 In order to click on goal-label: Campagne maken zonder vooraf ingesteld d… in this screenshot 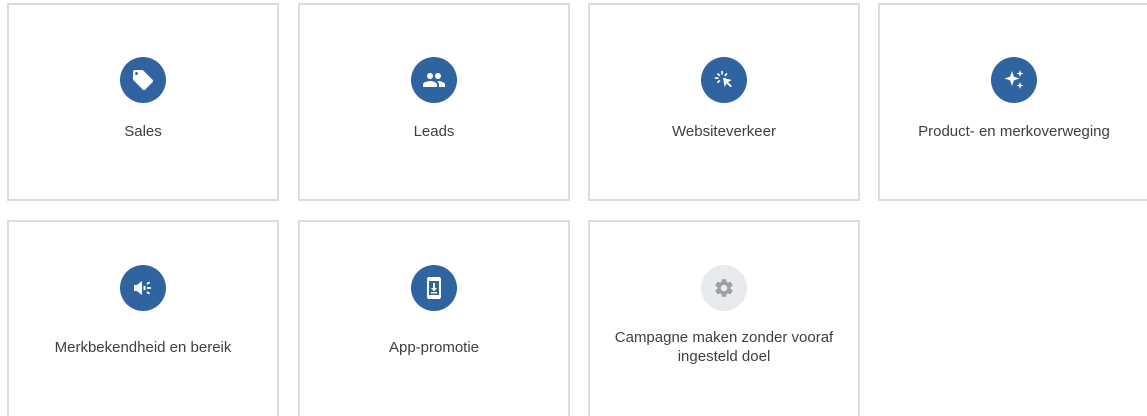, I will do `click(724, 347)`.